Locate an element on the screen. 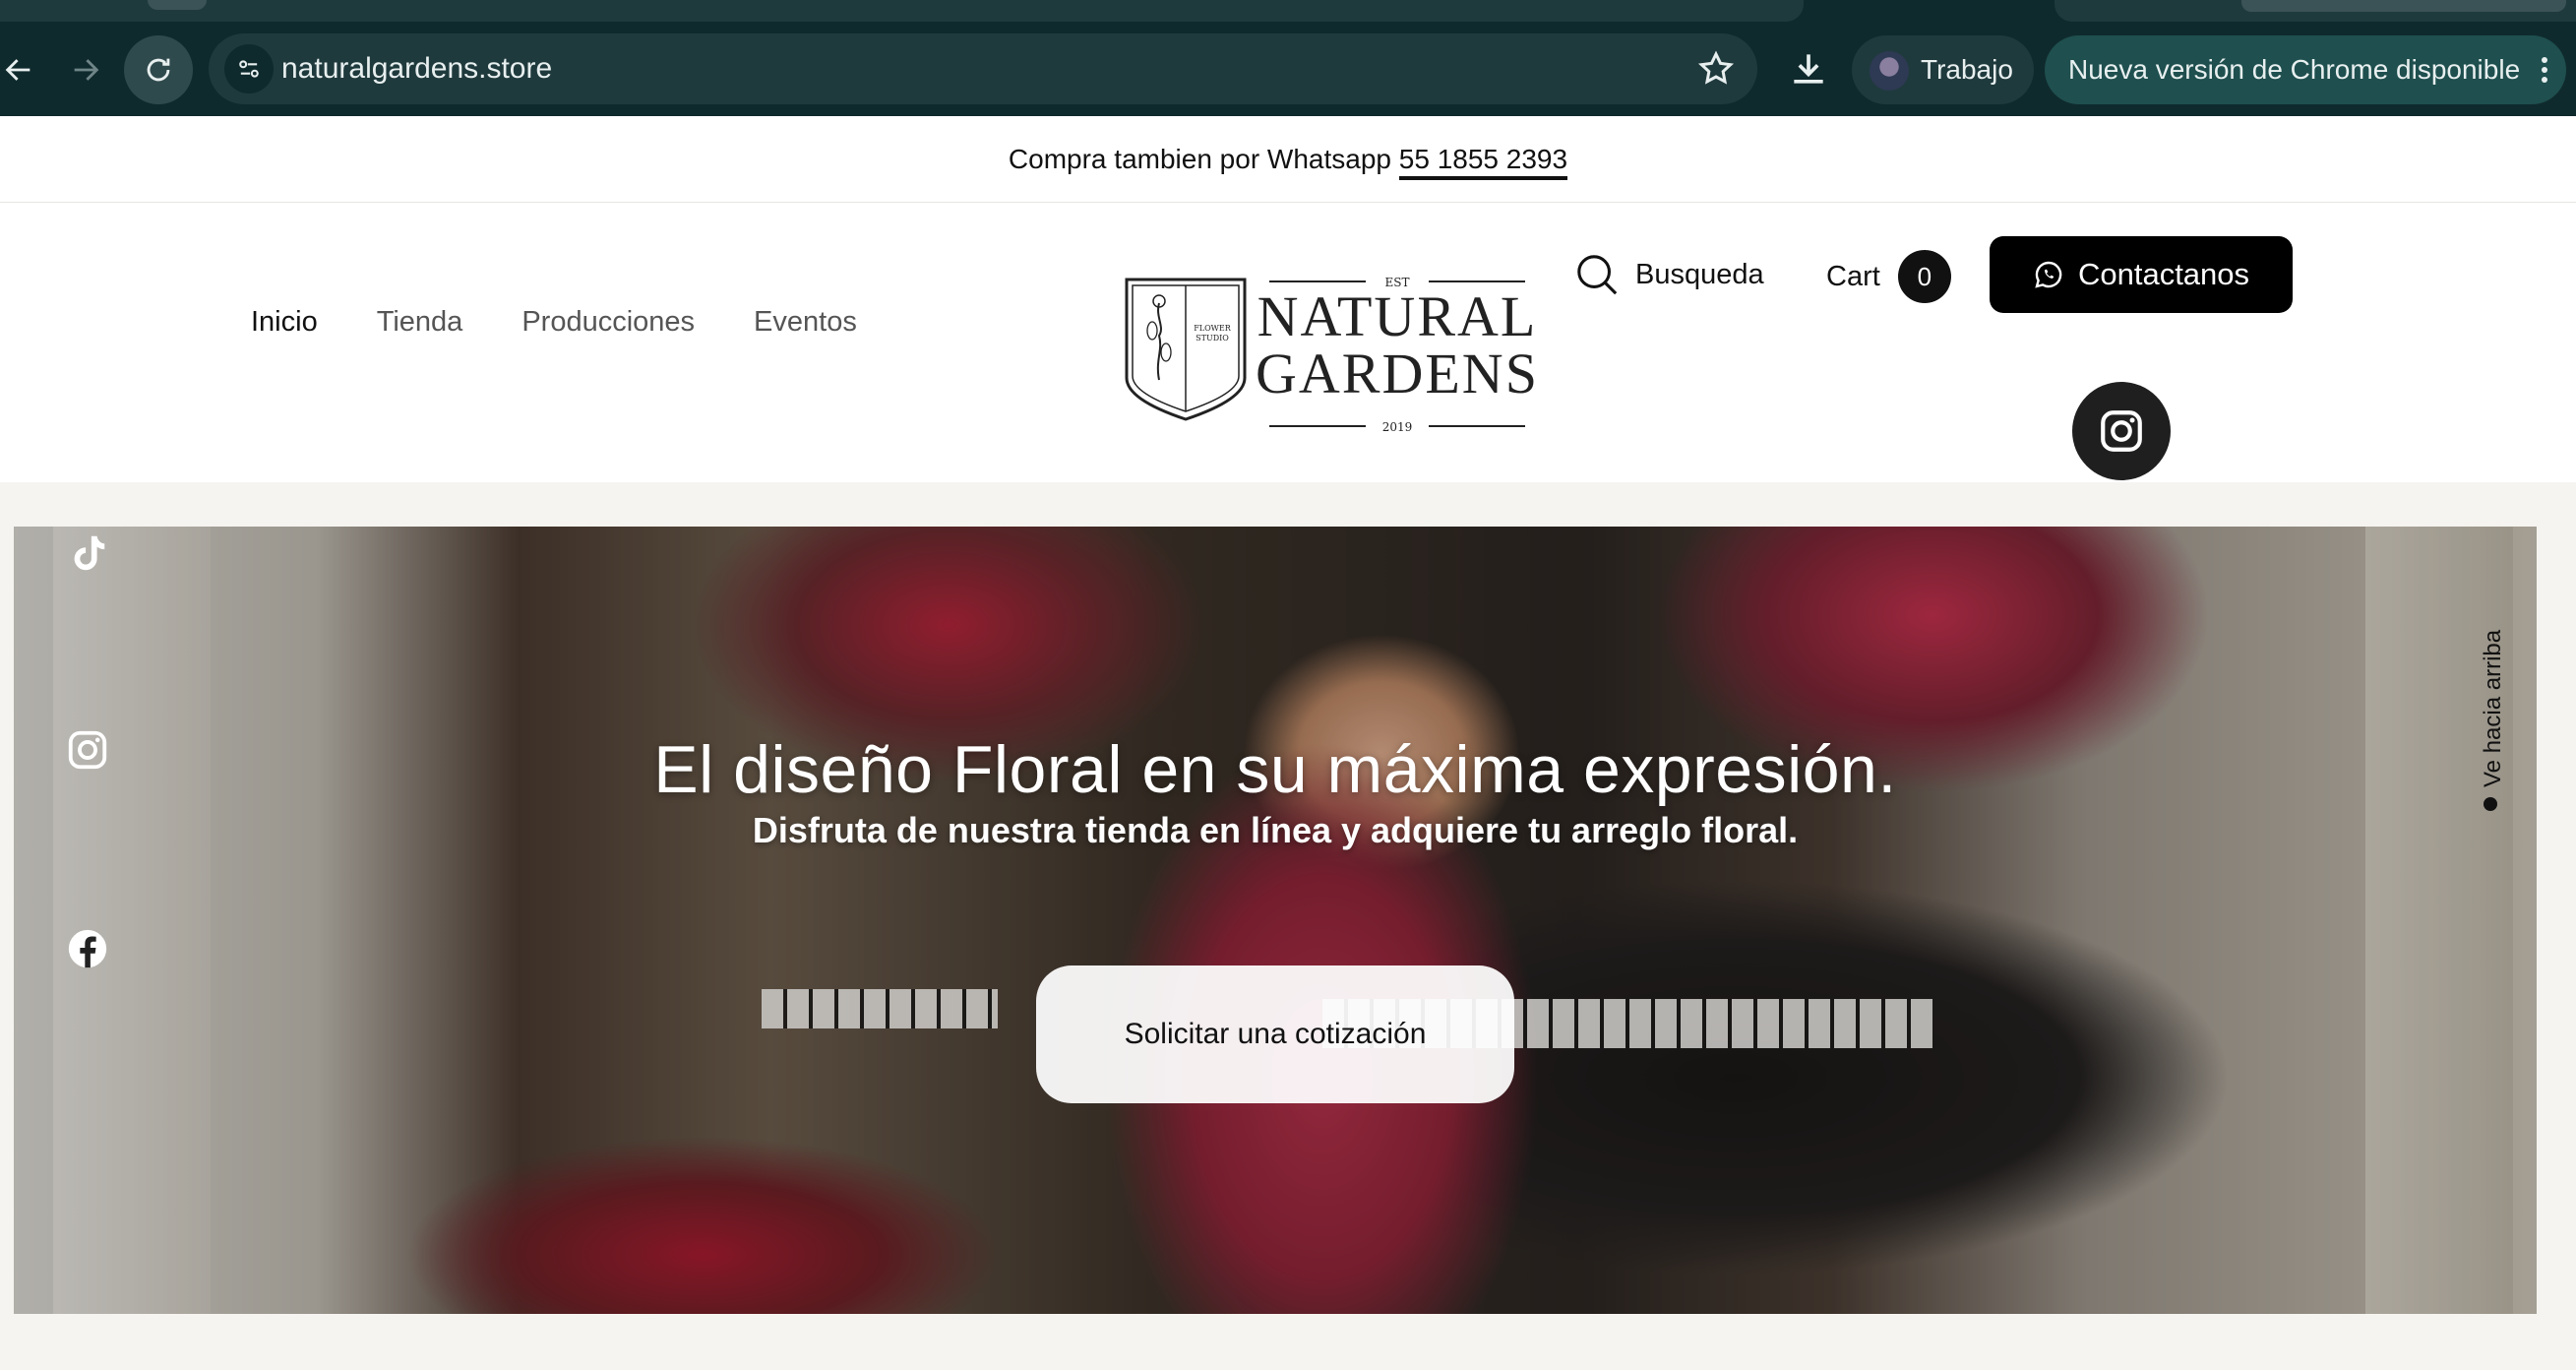  nav-item-inicio: Inicio is located at coordinates (284, 322).